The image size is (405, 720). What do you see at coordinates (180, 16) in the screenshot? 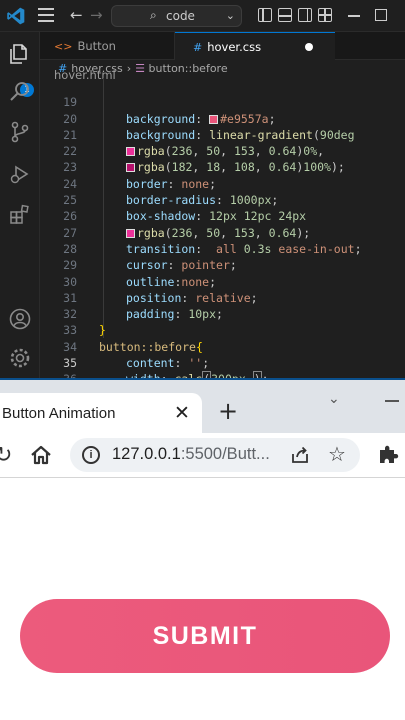
I see `search-text: code` at bounding box center [180, 16].